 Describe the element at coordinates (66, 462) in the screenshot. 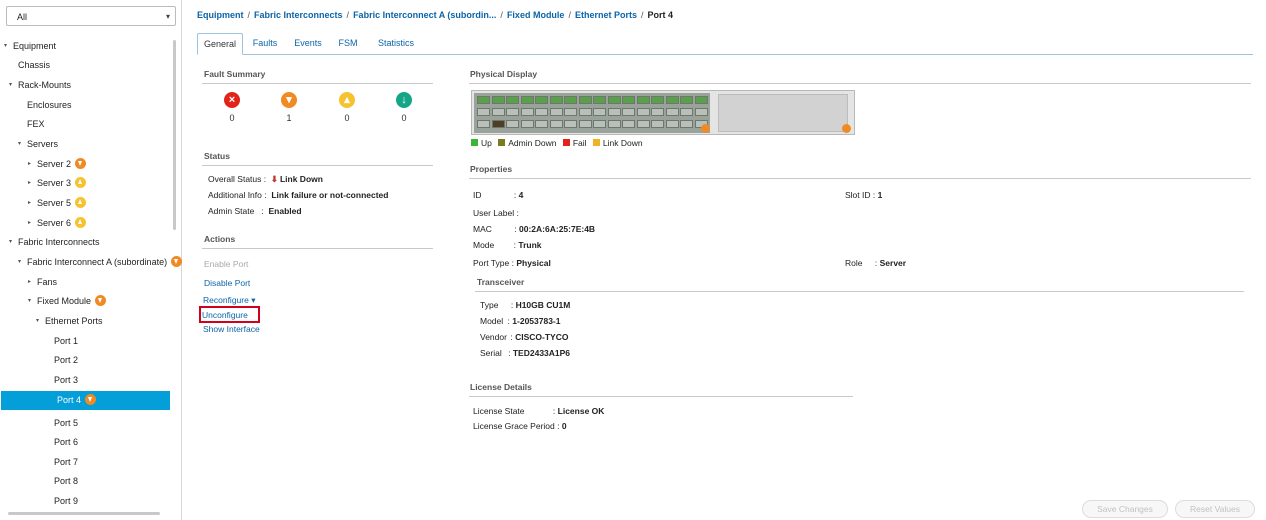

I see `tree-item-port-7: Port 7` at that location.